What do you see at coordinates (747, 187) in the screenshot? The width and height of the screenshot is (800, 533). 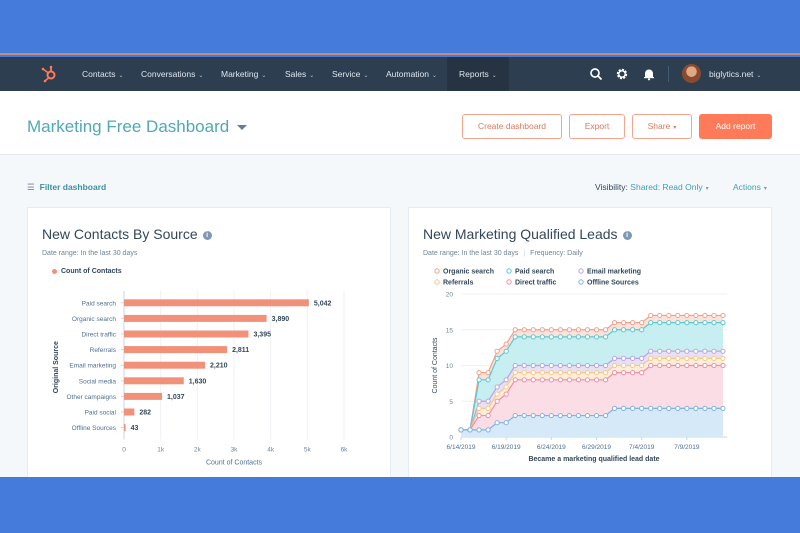 I see `actions-label: Actions` at bounding box center [747, 187].